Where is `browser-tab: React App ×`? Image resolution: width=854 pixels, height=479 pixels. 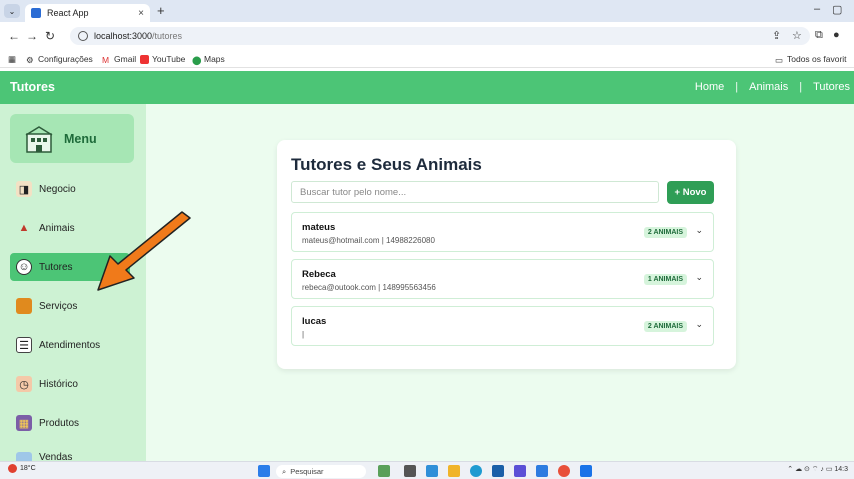 browser-tab: React App × is located at coordinates (87, 13).